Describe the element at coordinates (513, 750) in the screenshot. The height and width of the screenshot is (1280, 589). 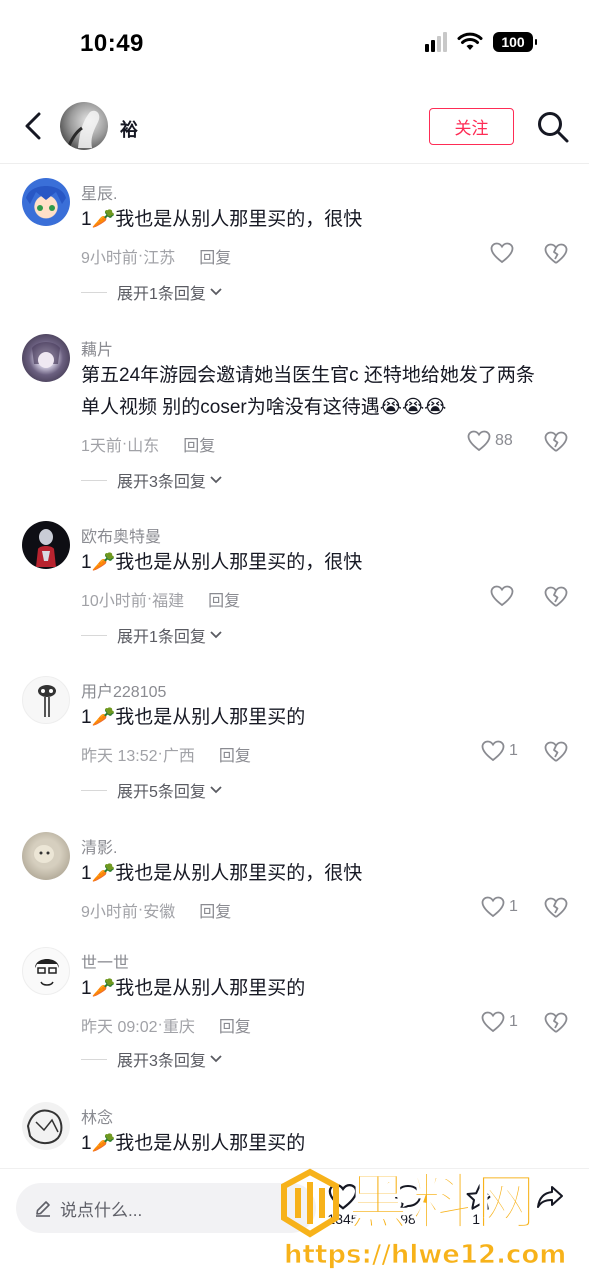
I see `like-count: 1` at that location.